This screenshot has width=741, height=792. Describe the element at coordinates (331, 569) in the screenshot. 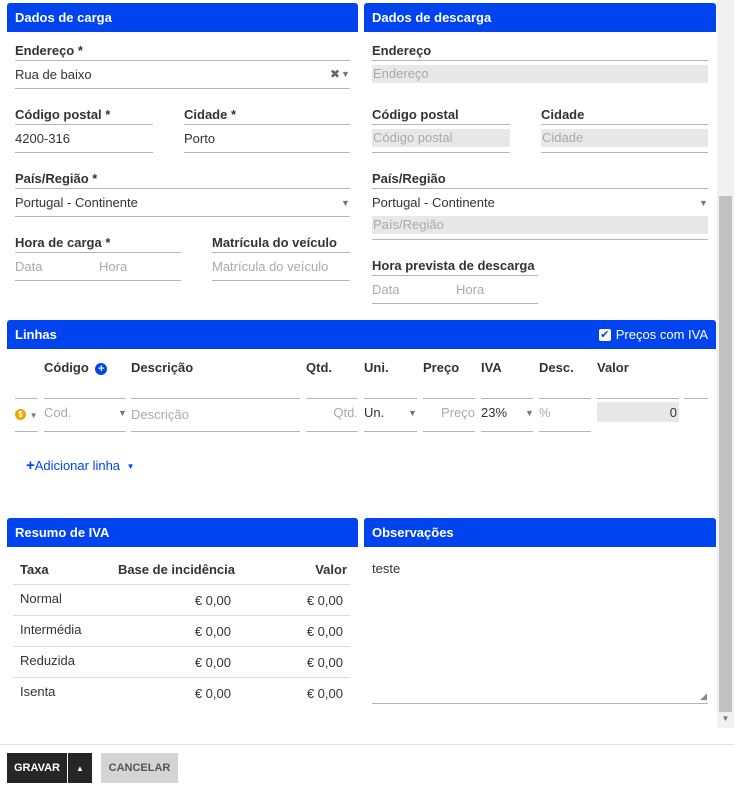

I see `vat-col-value: Valor` at that location.